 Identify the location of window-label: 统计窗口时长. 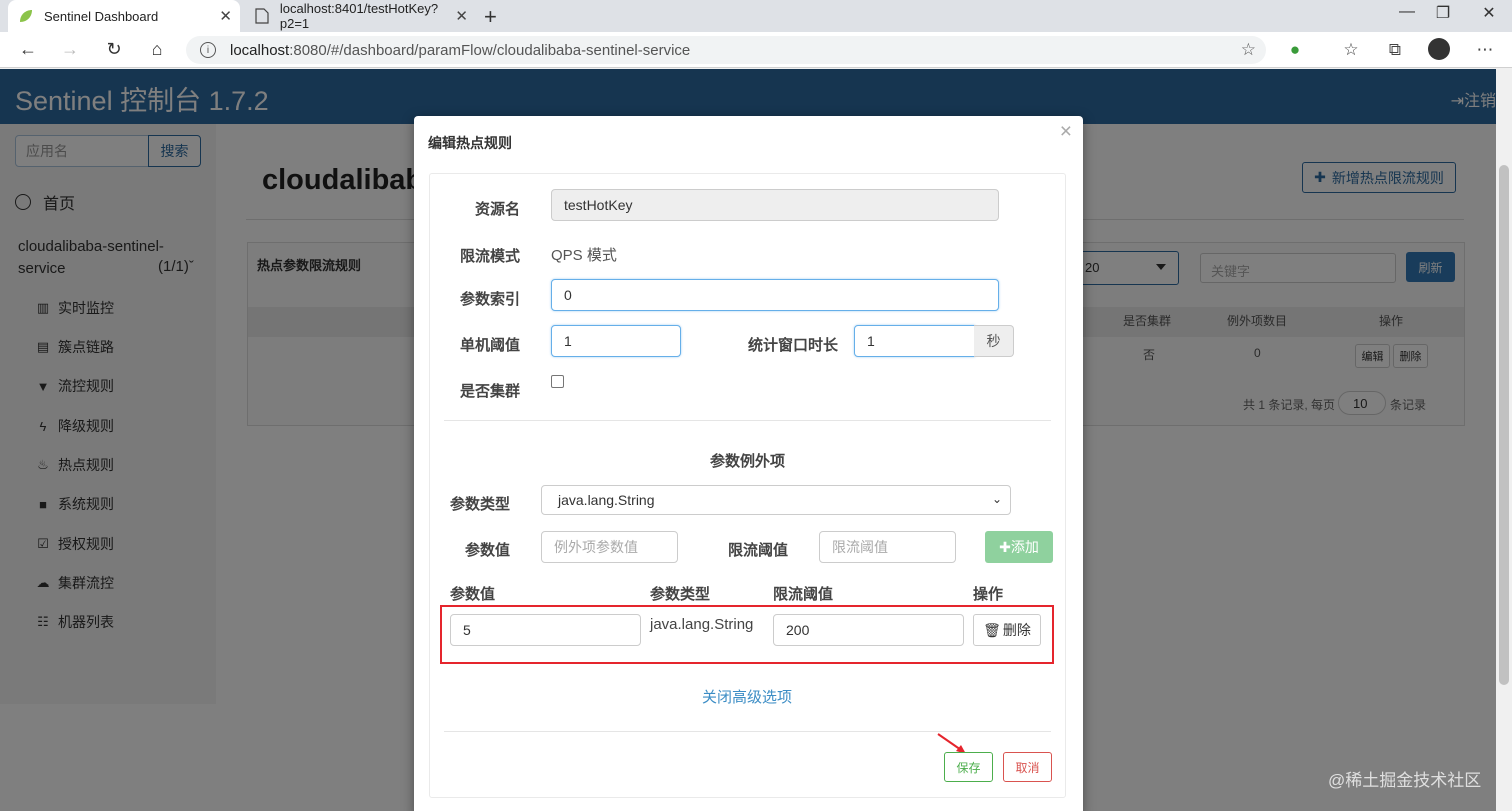
(793, 345).